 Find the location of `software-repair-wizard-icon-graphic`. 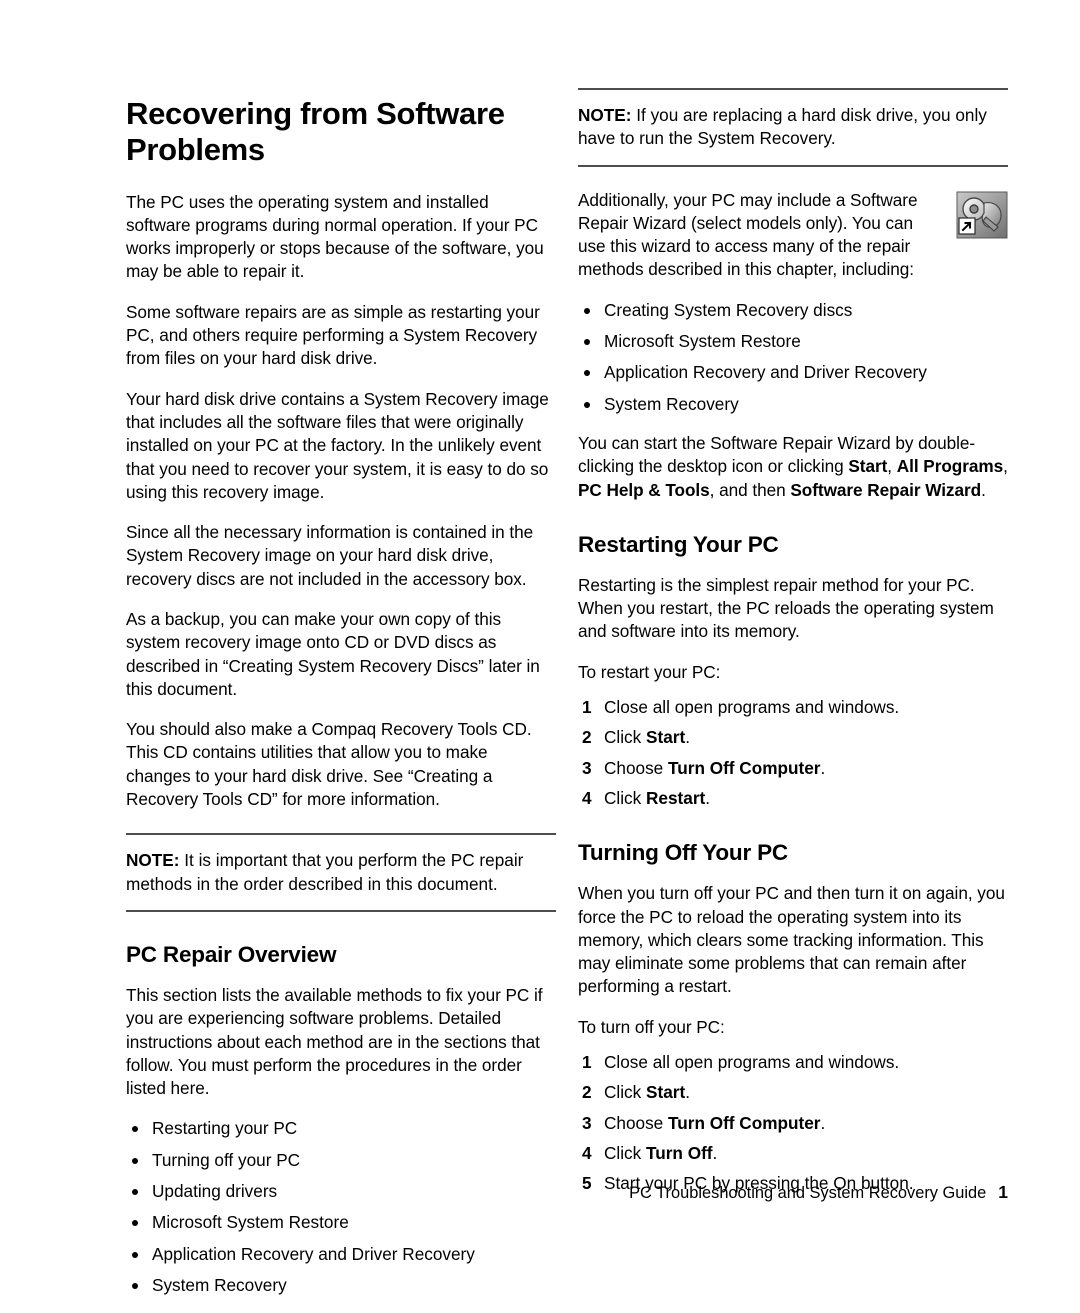

software-repair-wizard-icon-graphic is located at coordinates (982, 215).